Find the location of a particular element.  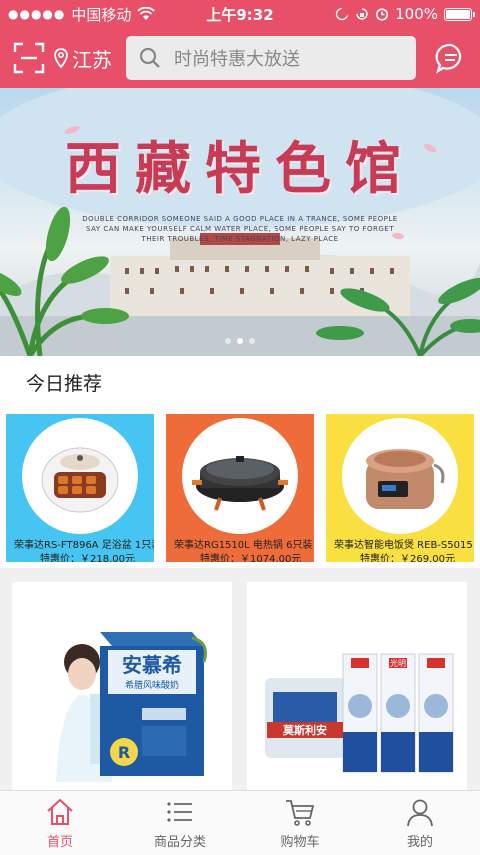

location-selector: 江苏 is located at coordinates (82, 58).